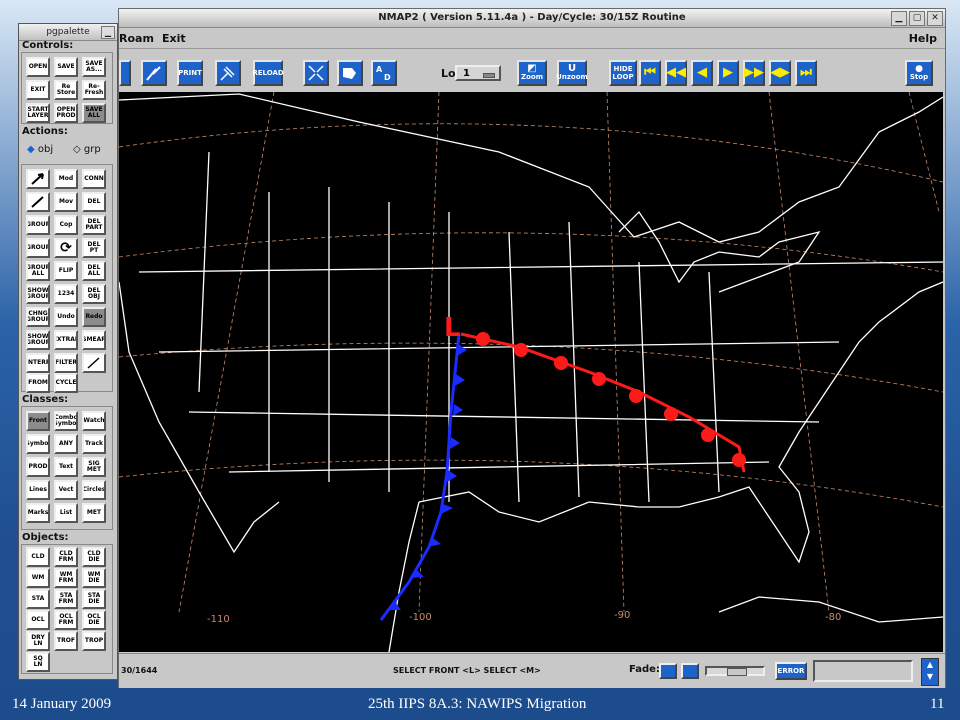 Image resolution: width=960 pixels, height=720 pixels. Describe the element at coordinates (38, 383) in the screenshot. I see `from-button: FROM` at that location.